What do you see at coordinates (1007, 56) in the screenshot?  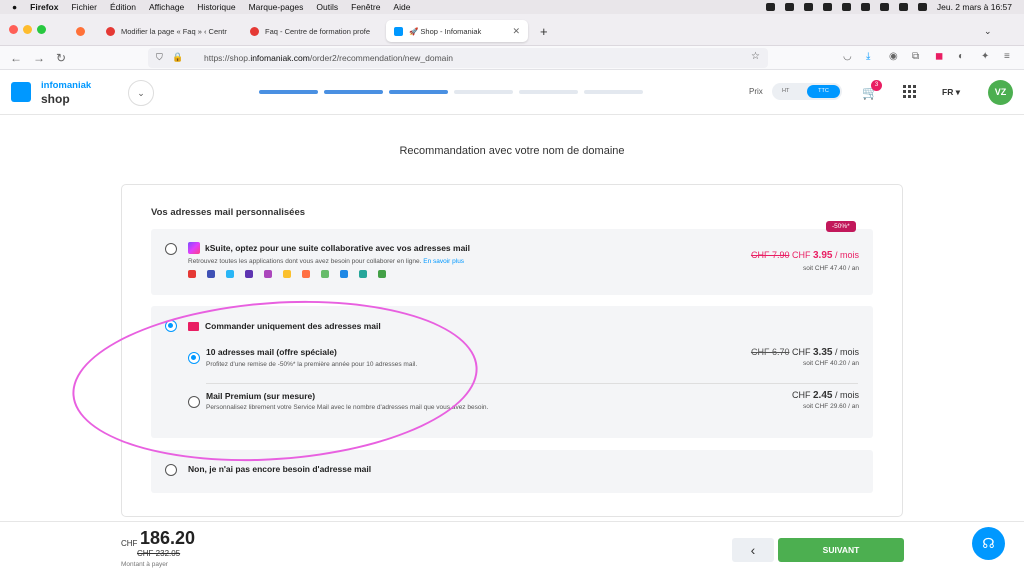 I see `menu-icon: ≡` at bounding box center [1007, 56].